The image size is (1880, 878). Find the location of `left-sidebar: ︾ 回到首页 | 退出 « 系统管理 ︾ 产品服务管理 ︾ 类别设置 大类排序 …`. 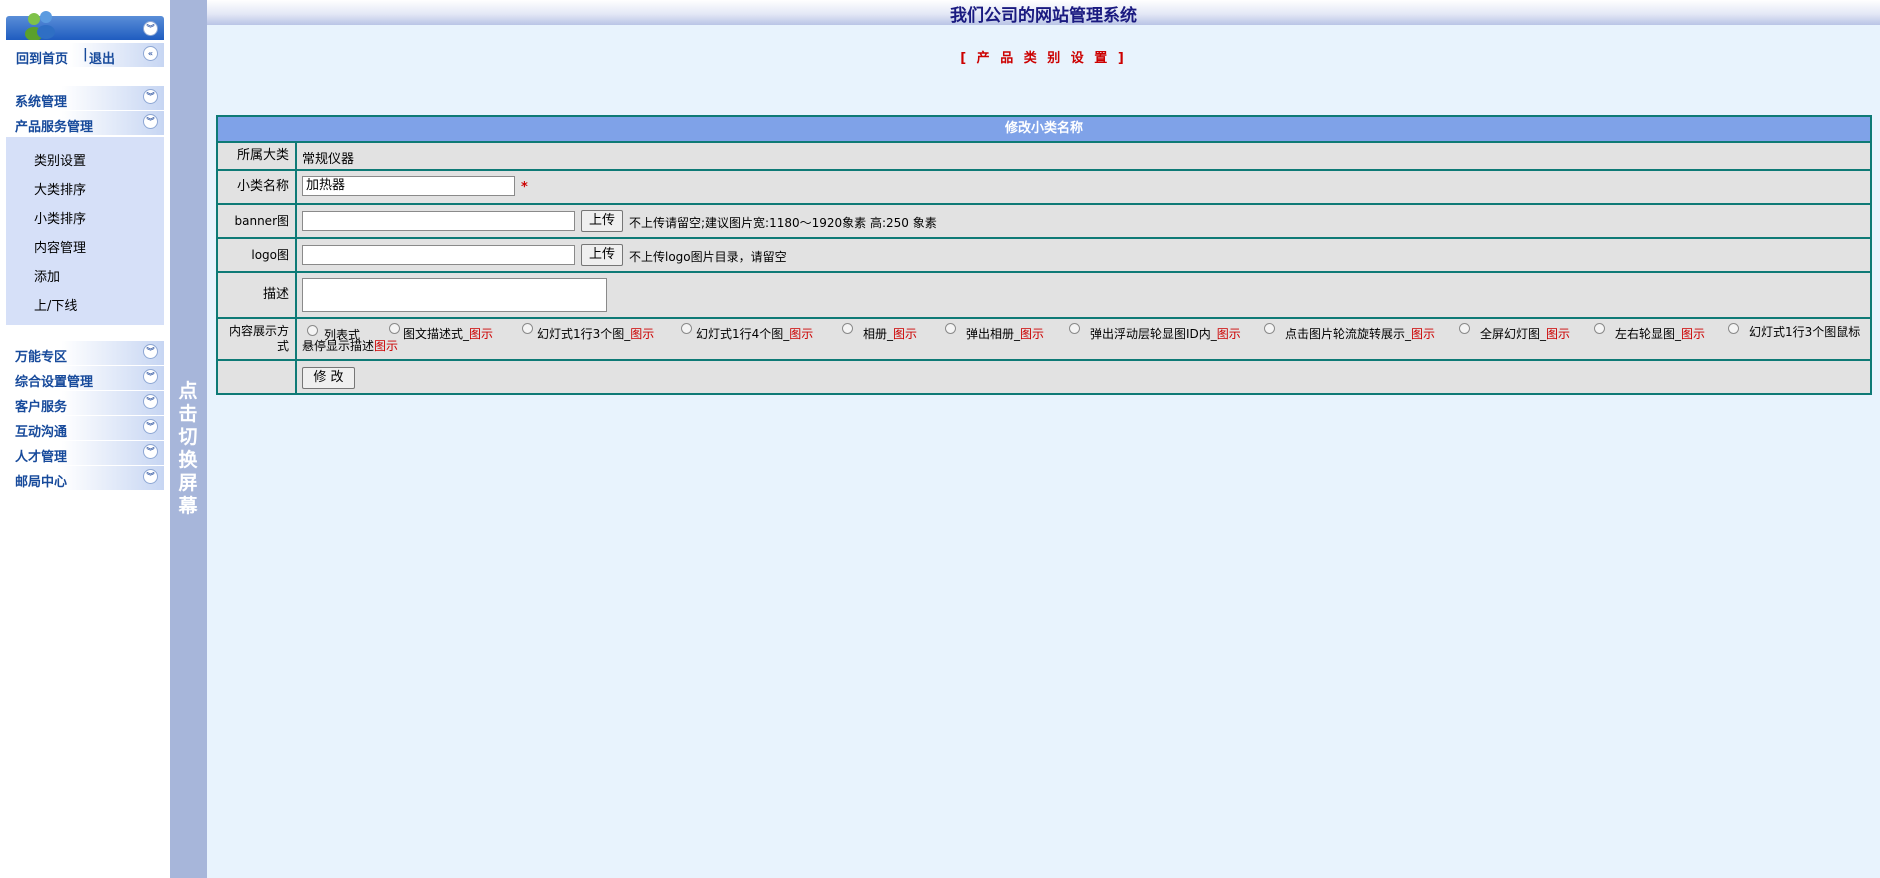

left-sidebar: ︾ 回到首页 | 退出 « 系统管理 ︾ 产品服务管理 ︾ 类别设置 大类排序 … is located at coordinates (85, 439).